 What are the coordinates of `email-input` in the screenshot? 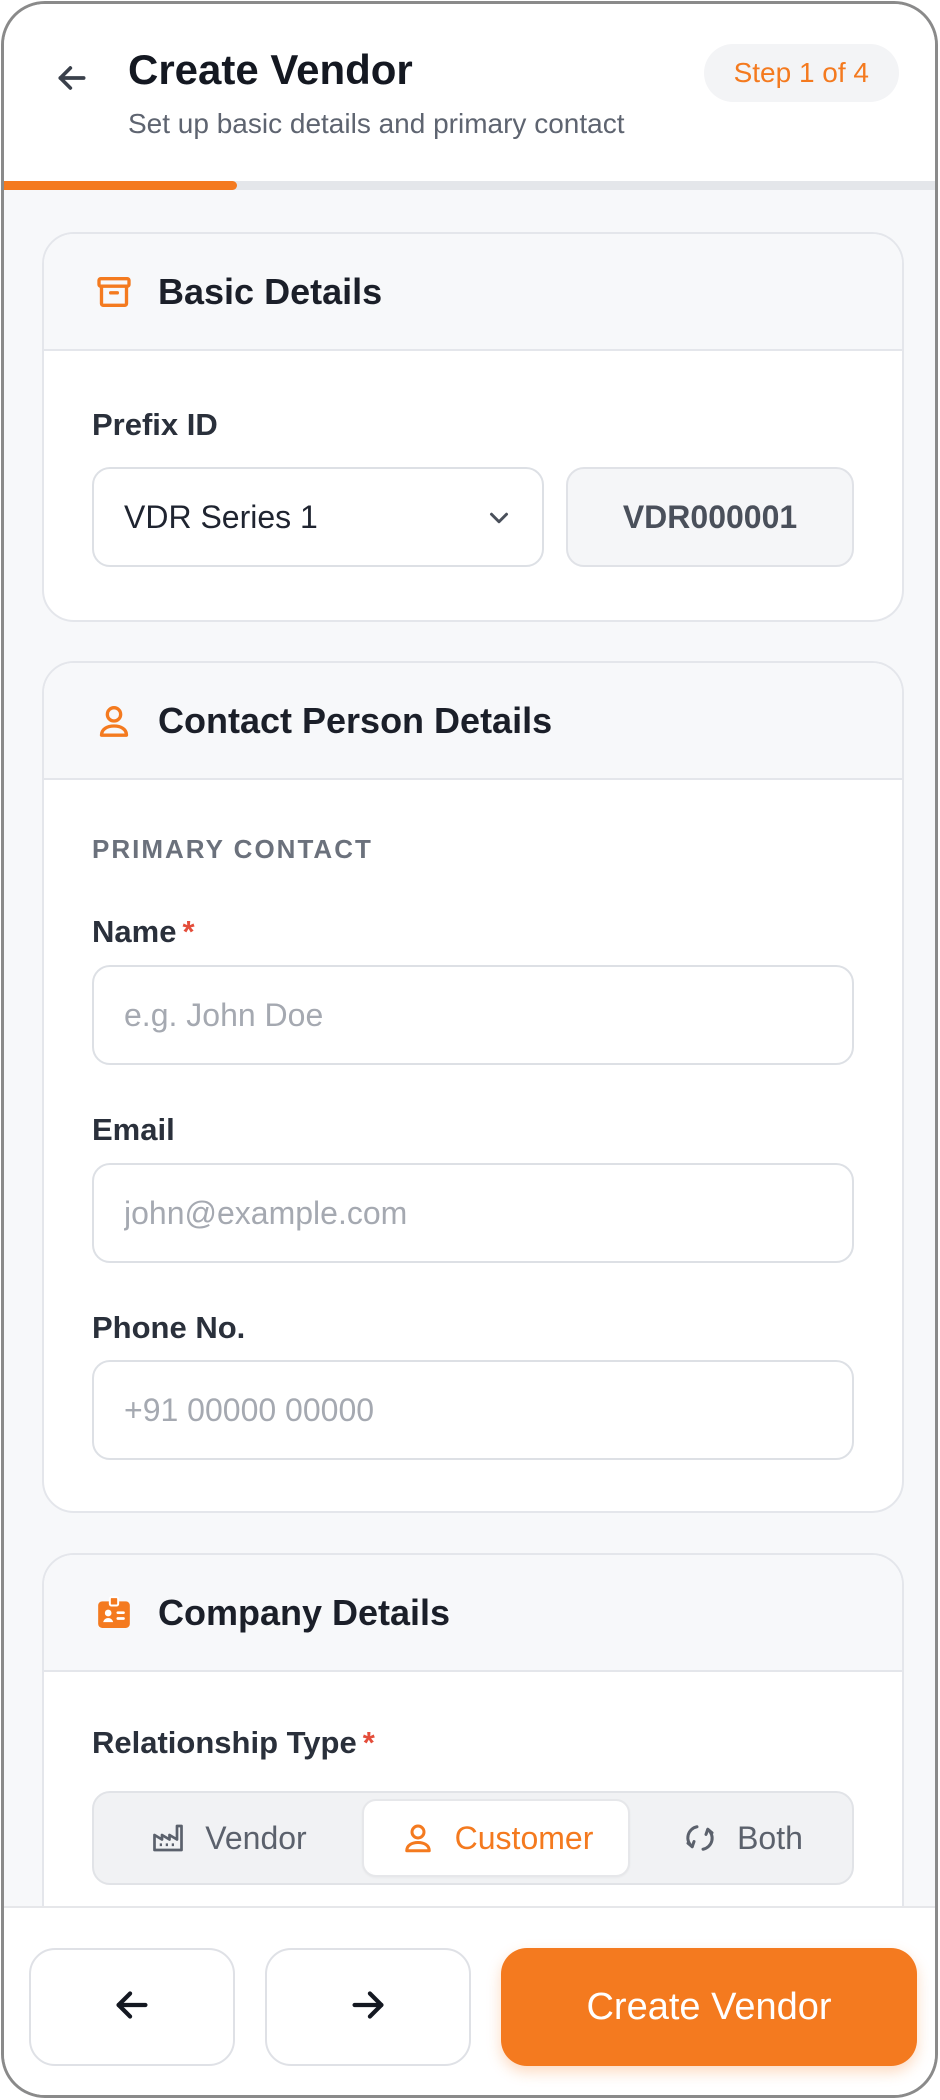 It's located at (473, 1213).